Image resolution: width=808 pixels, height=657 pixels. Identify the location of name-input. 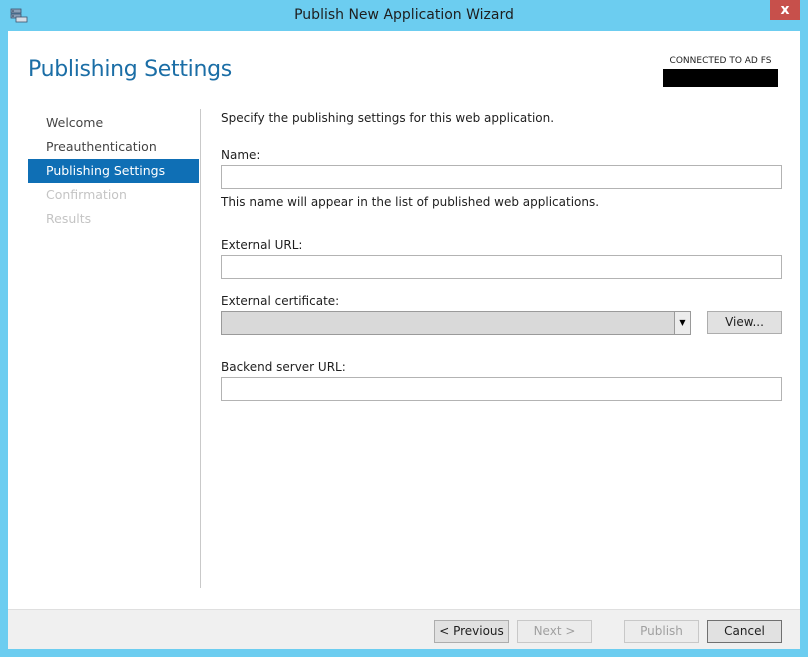
(501, 177).